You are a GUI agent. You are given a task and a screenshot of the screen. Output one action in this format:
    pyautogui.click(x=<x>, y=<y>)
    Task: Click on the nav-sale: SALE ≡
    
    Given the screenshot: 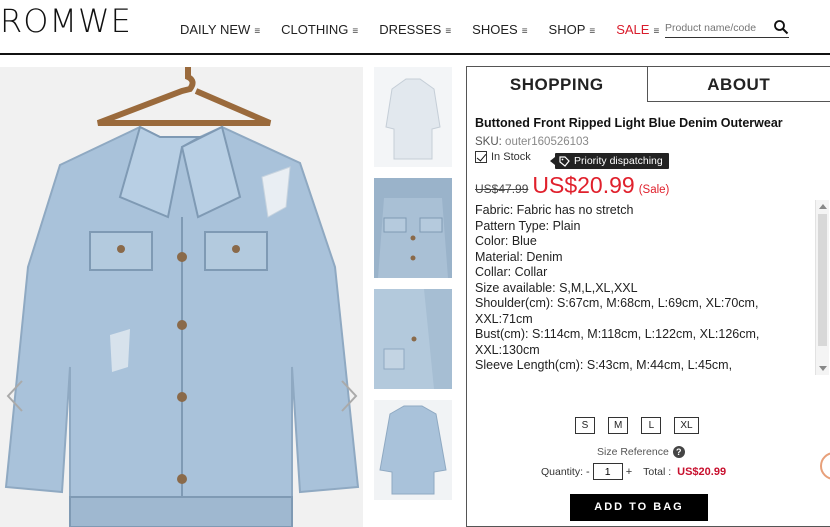 What is the action you would take?
    pyautogui.click(x=637, y=29)
    